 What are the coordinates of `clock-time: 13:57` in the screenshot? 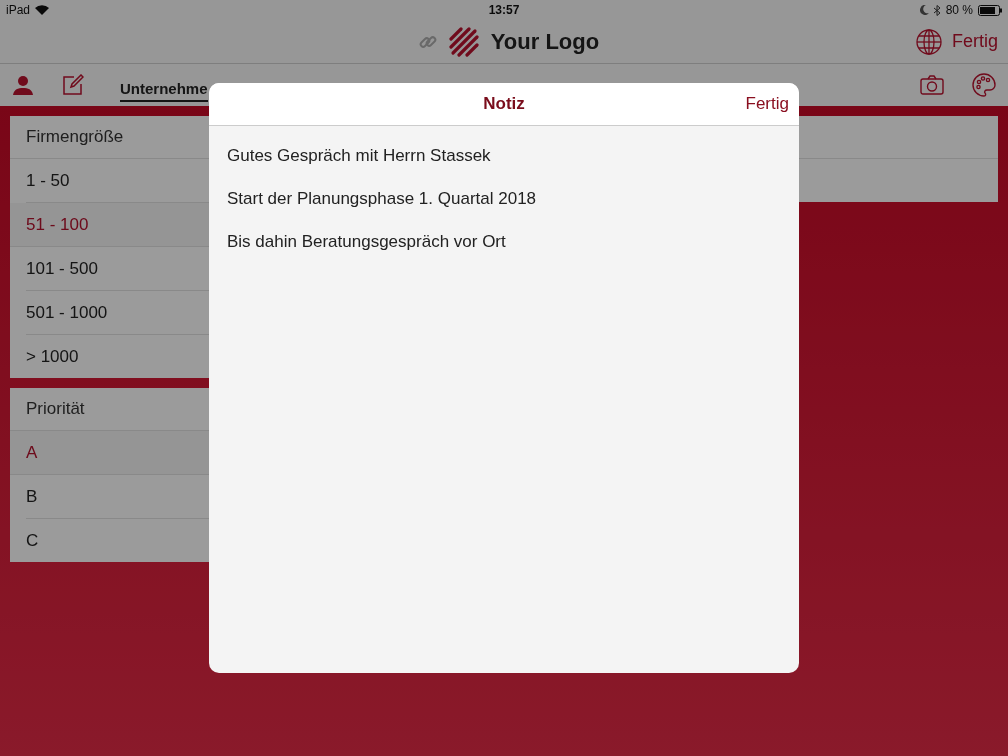 It's located at (504, 10).